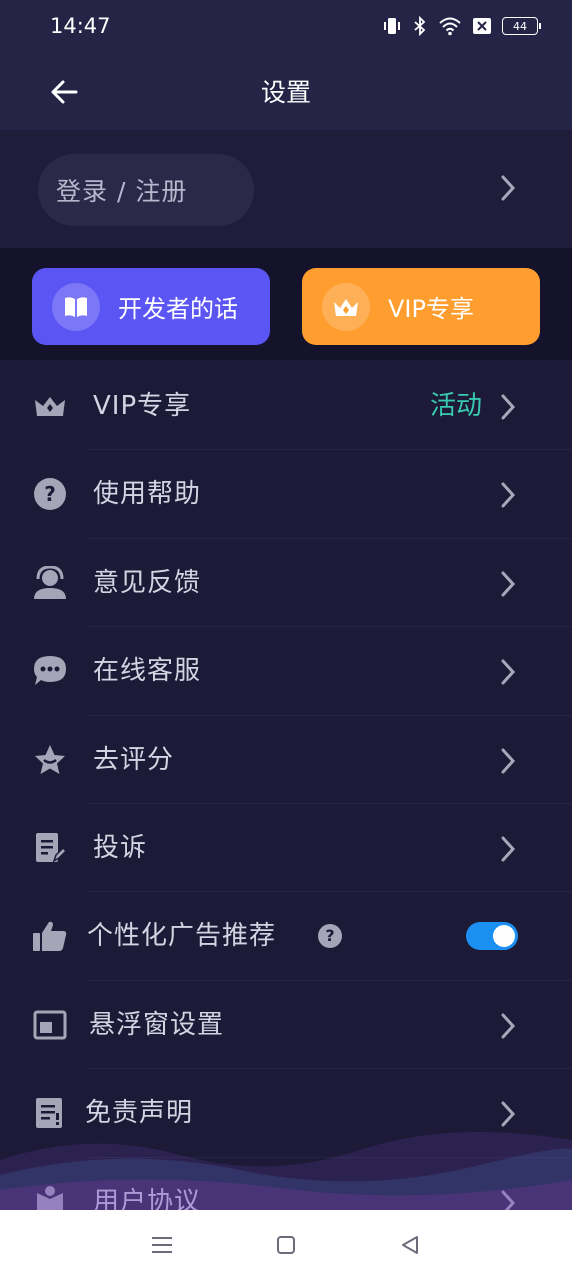 Image resolution: width=572 pixels, height=1280 pixels. I want to click on menu-item-vip: VIP专享 活动, so click(286, 406).